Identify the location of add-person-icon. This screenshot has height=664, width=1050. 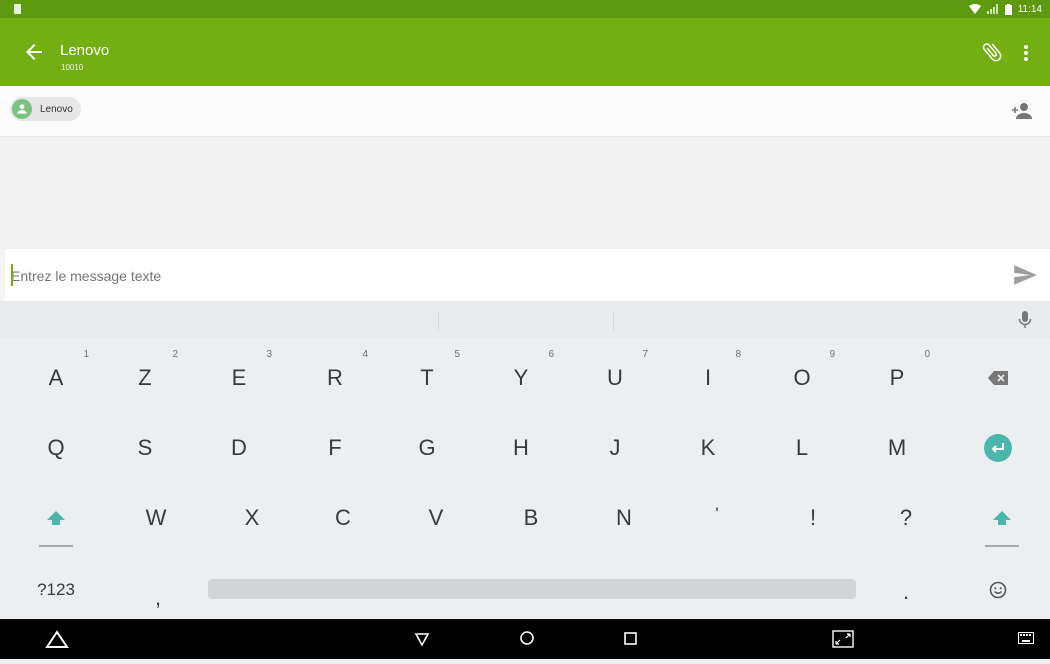
(1022, 111).